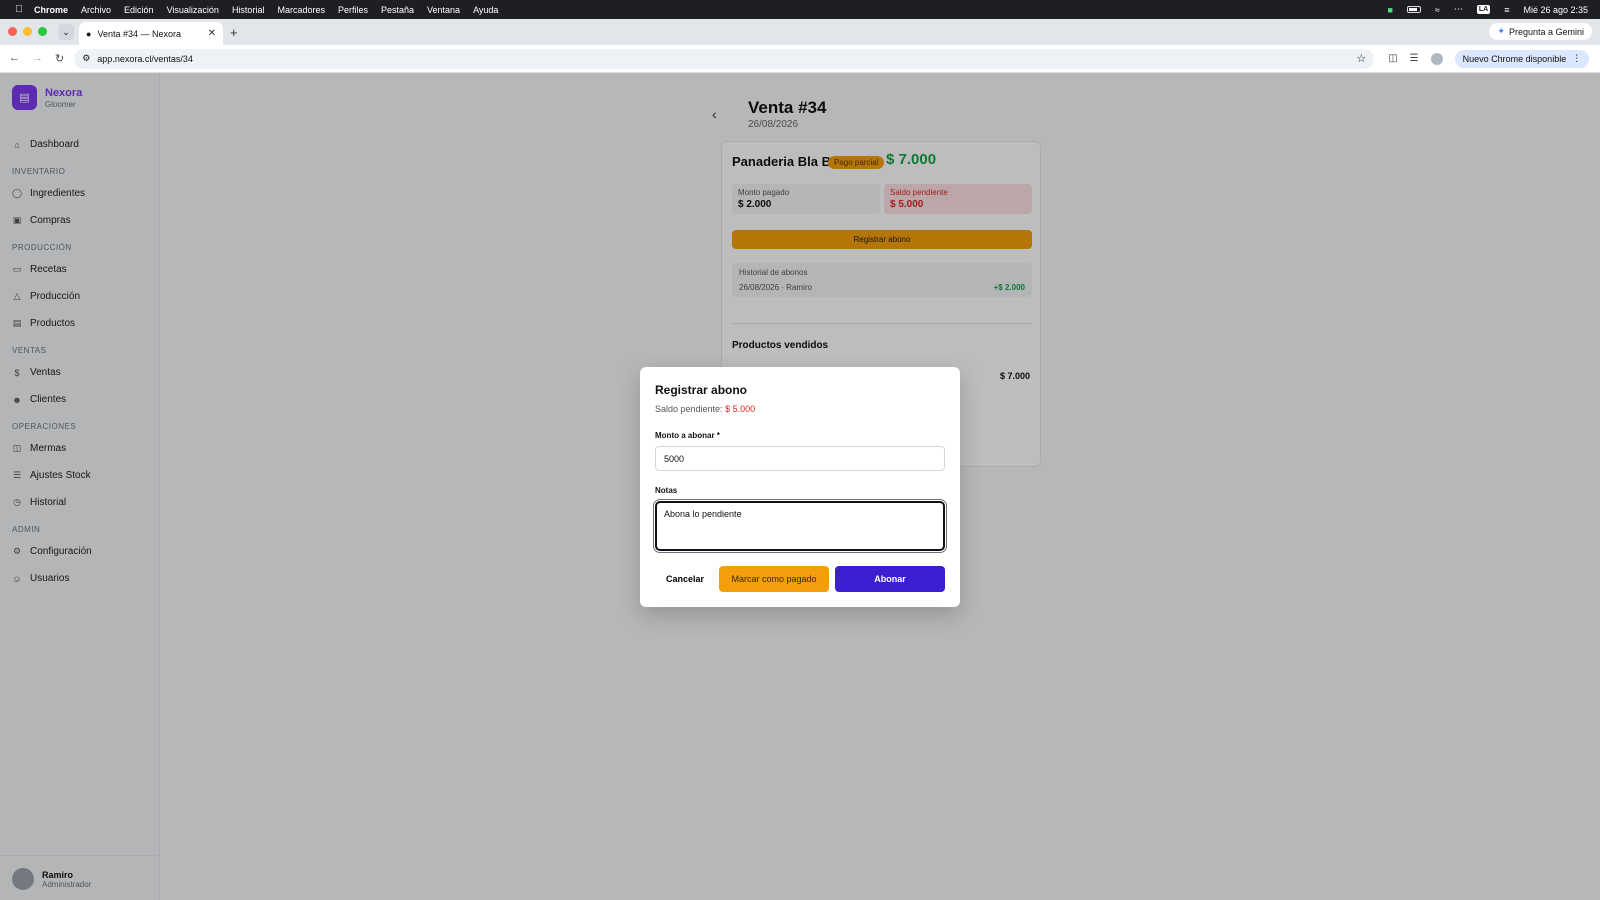 This screenshot has width=1600, height=900. What do you see at coordinates (1506, 10) in the screenshot?
I see `control-center-icon: ≡` at bounding box center [1506, 10].